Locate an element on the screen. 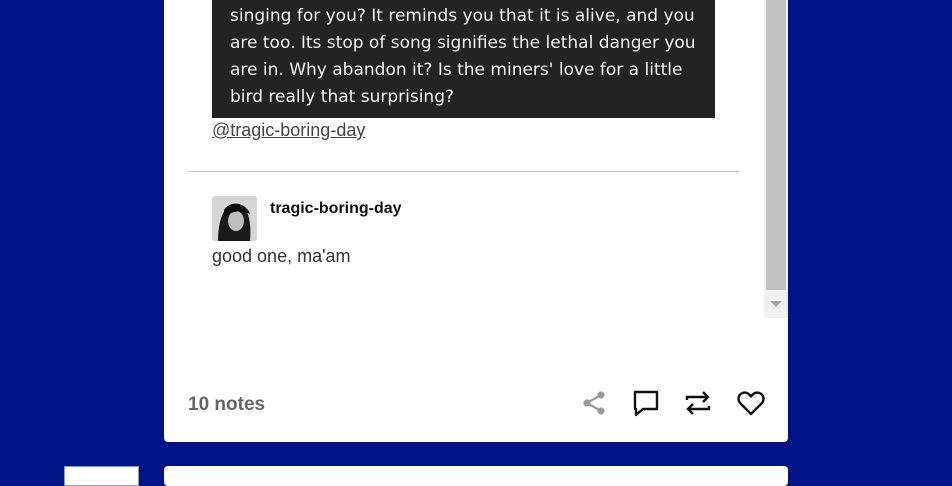 The image size is (952, 486). scroll-down-arrow-icon is located at coordinates (776, 304).